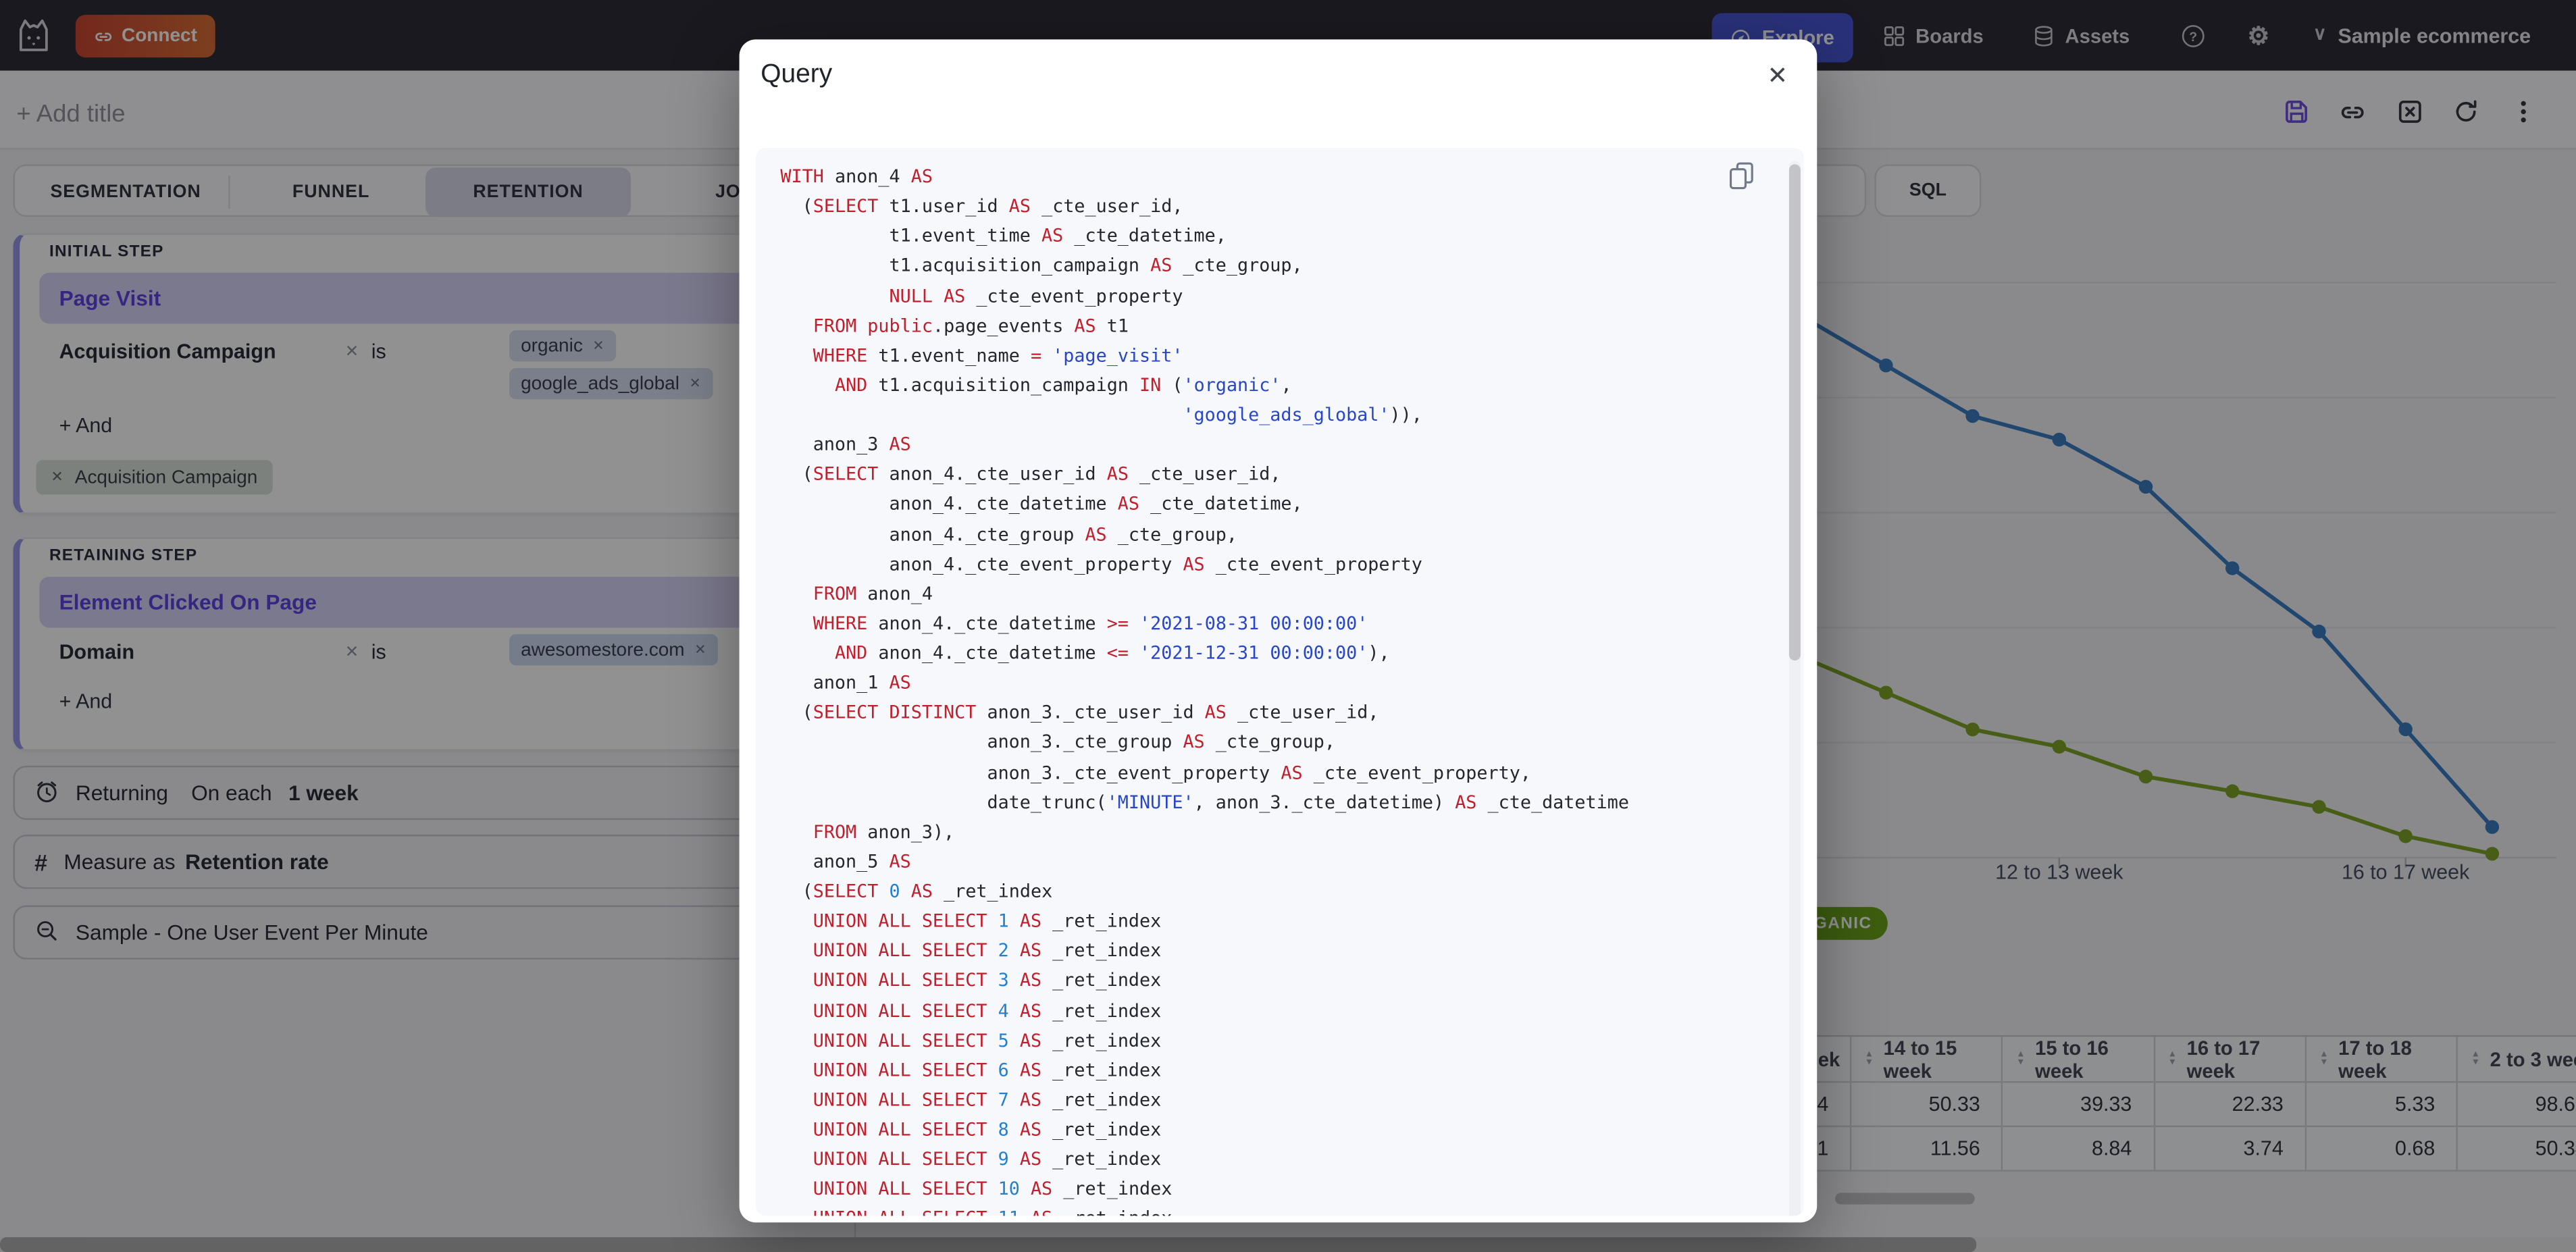 The height and width of the screenshot is (1252, 2576). Describe the element at coordinates (1778, 76) in the screenshot. I see `close-icon: ✕` at that location.